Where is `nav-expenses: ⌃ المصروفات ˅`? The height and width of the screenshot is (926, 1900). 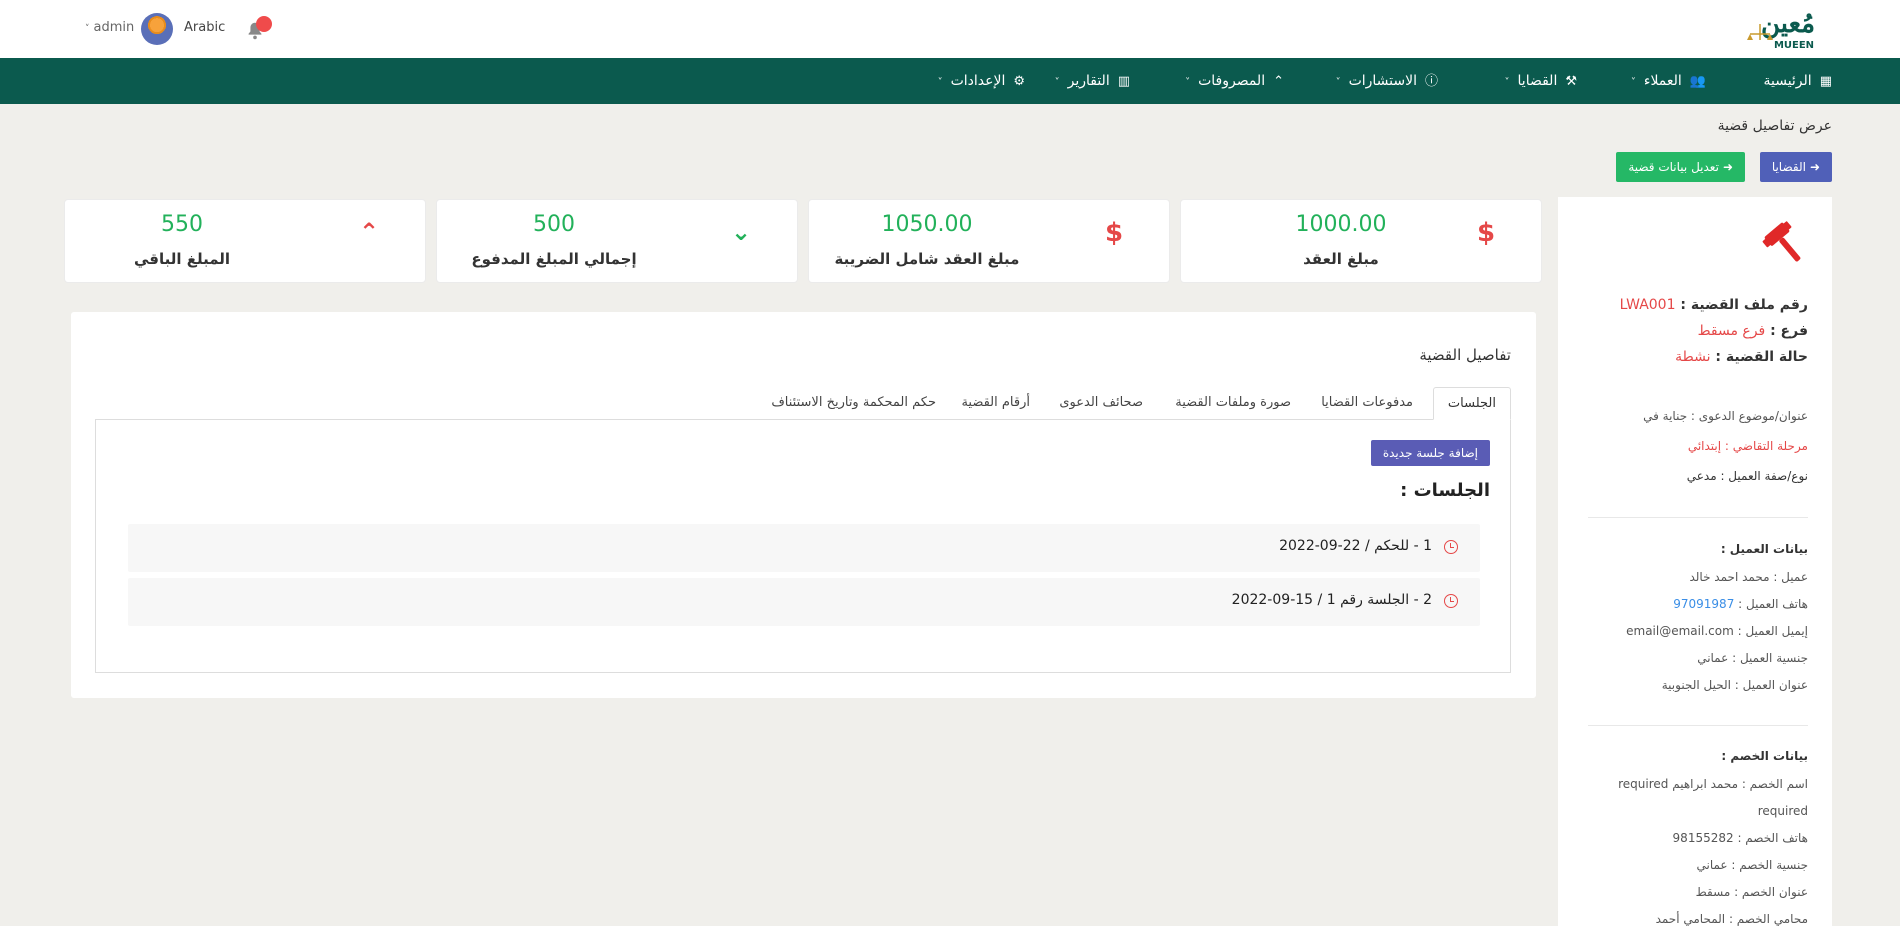 nav-expenses: ⌃ المصروفات ˅ is located at coordinates (1234, 81).